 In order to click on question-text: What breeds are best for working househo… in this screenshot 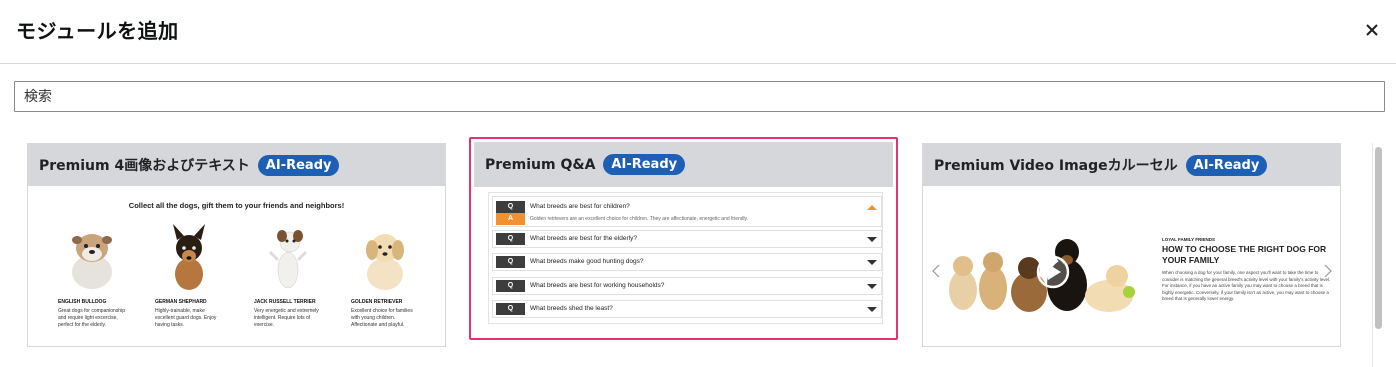, I will do `click(597, 285)`.